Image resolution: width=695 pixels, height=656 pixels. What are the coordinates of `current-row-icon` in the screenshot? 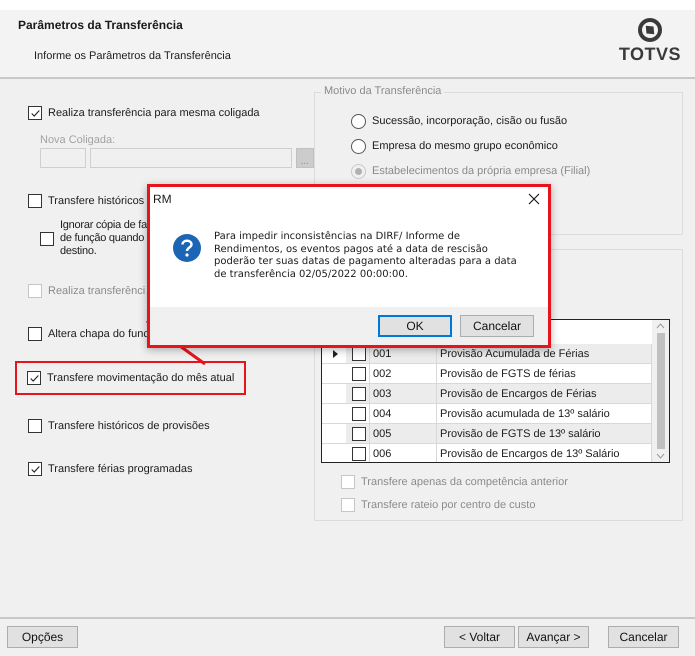 It's located at (335, 354).